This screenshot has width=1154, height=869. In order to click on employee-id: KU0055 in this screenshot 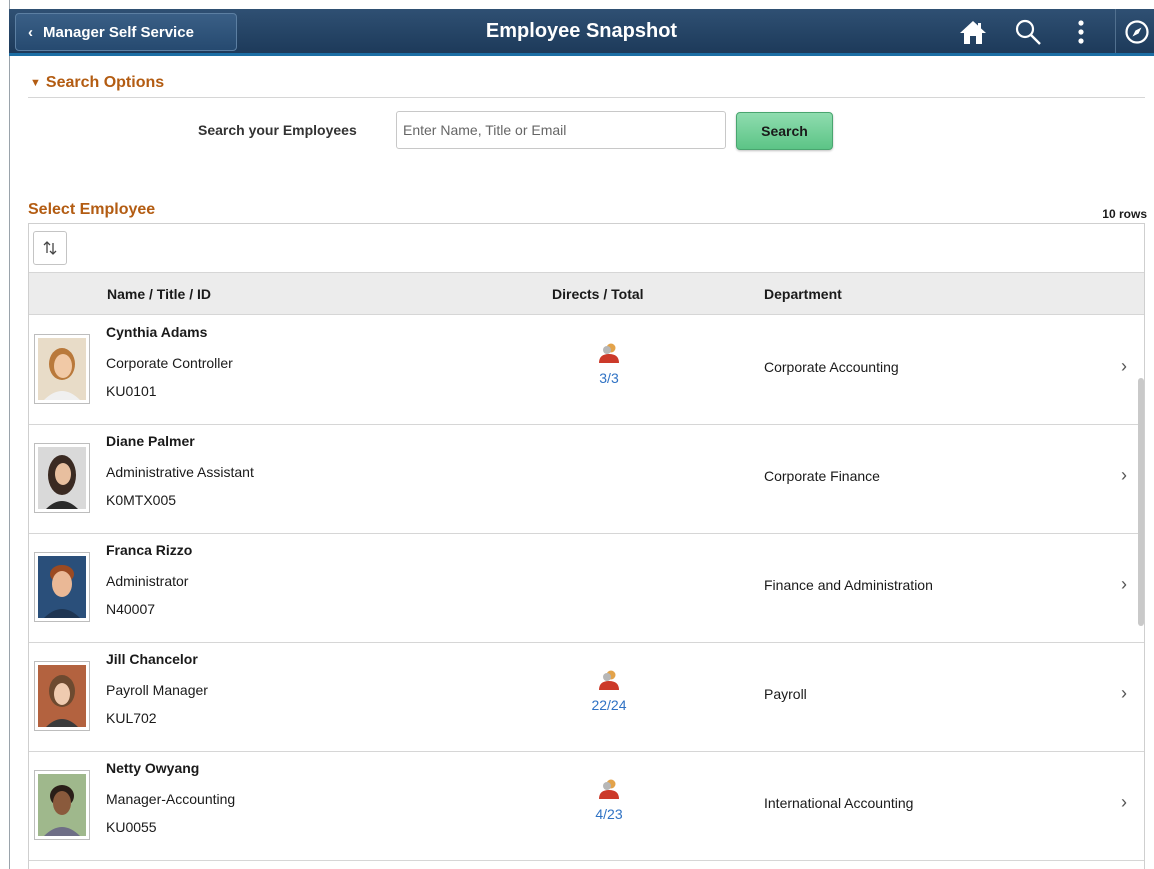, I will do `click(131, 827)`.